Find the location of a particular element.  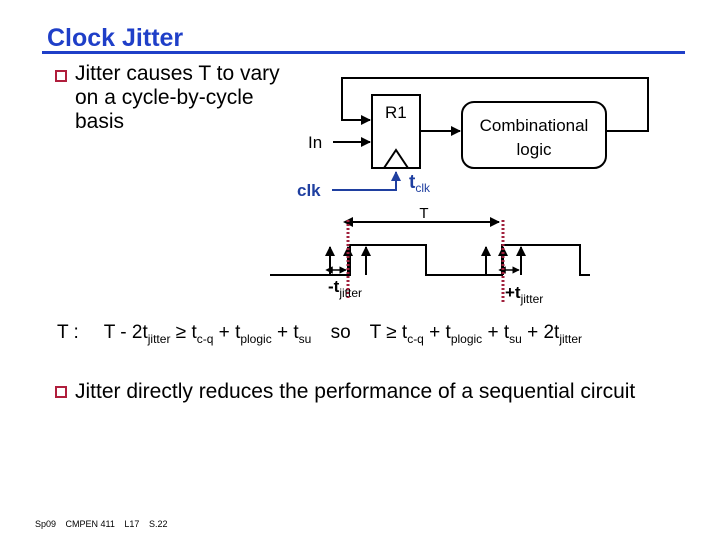

period-label: T is located at coordinates (423, 213).